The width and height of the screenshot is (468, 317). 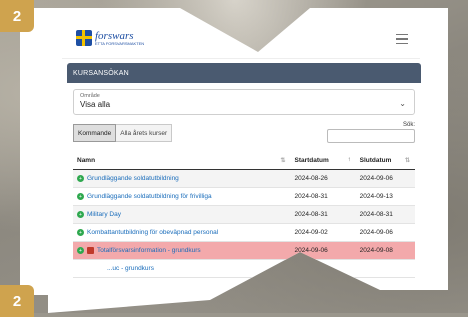 What do you see at coordinates (408, 125) in the screenshot?
I see `search-label: Sök:` at bounding box center [408, 125].